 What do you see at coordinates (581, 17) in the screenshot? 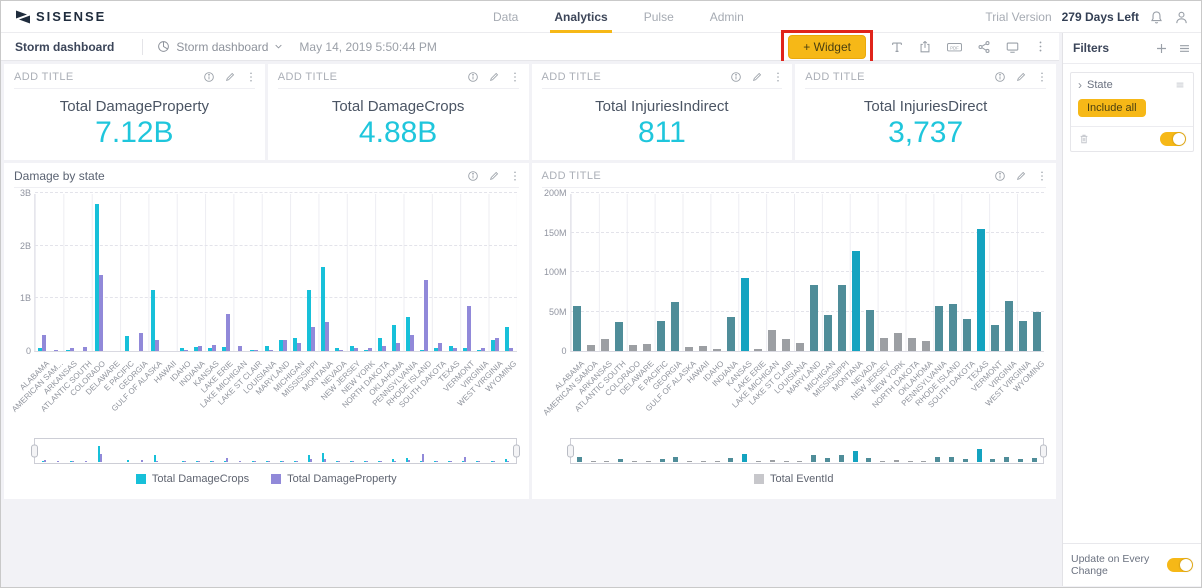
I see `tab-analytics: Analytics` at bounding box center [581, 17].